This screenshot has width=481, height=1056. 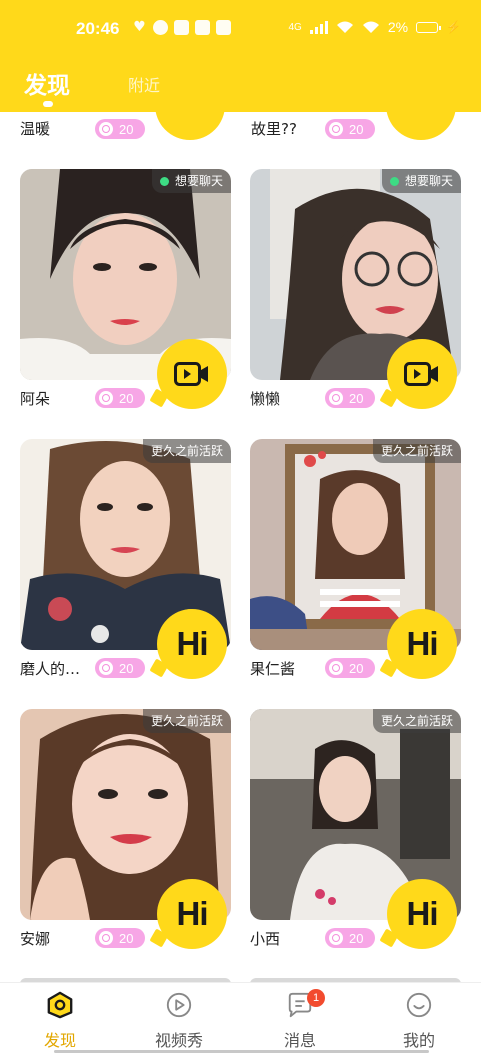 I want to click on user-card: 更久之前活跃 Hi 安娜 20, so click(x=125, y=834).